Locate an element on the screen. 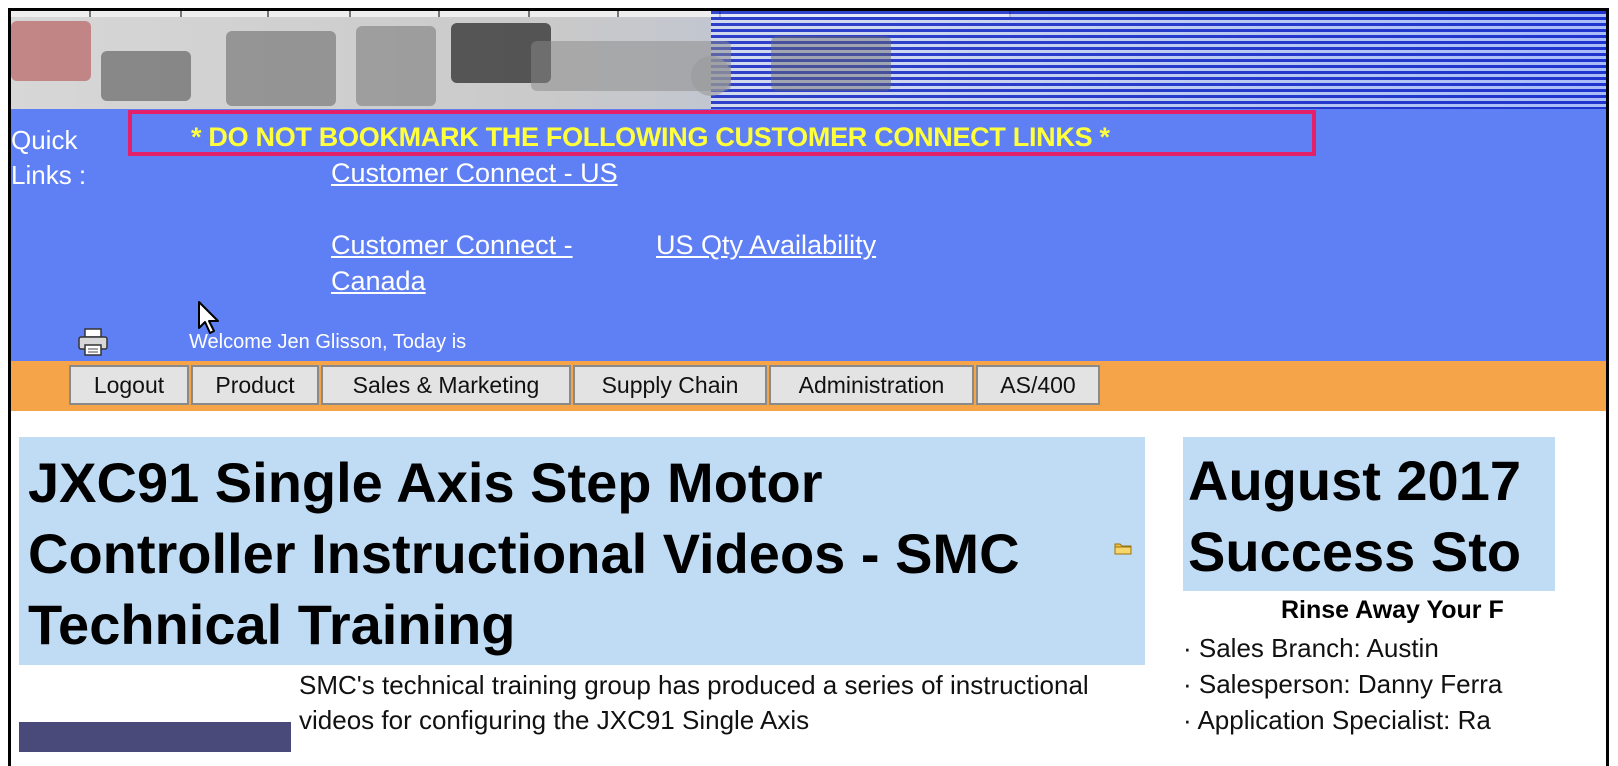 Image resolution: width=1618 pixels, height=766 pixels. sidebar-header: August 2017 Success Sto is located at coordinates (1369, 514).